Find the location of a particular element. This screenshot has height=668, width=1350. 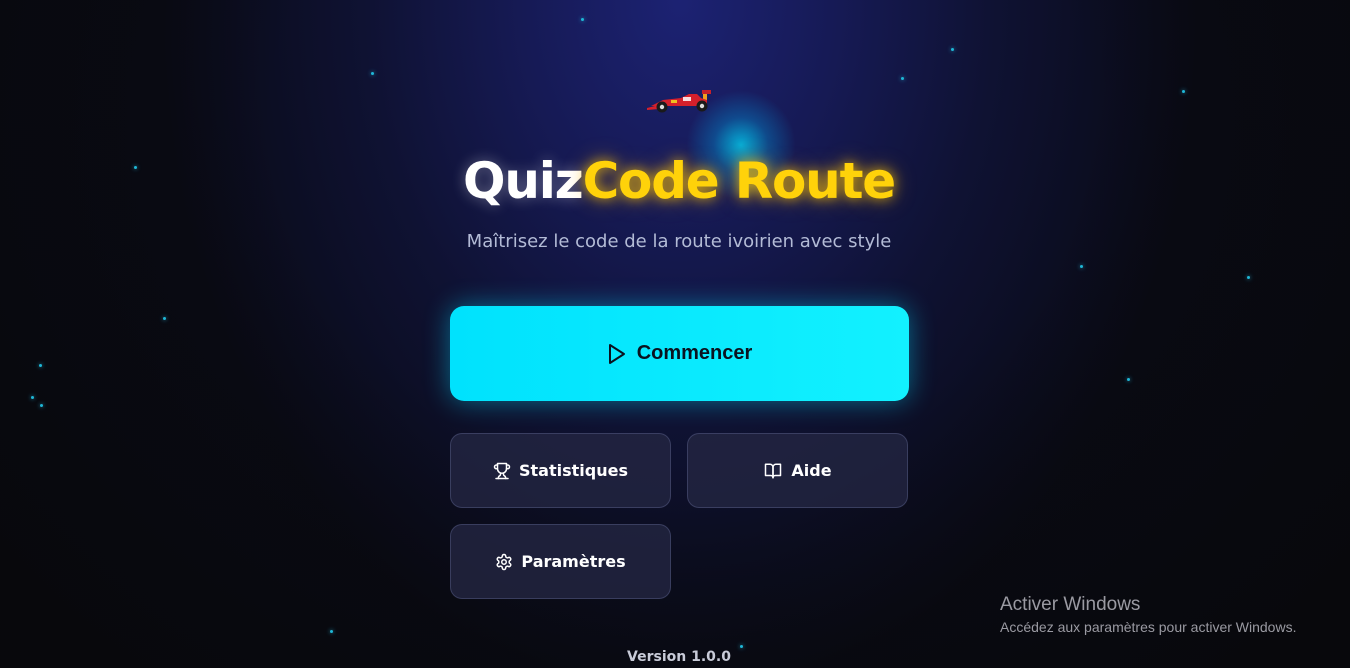

play-icon is located at coordinates (616, 353).